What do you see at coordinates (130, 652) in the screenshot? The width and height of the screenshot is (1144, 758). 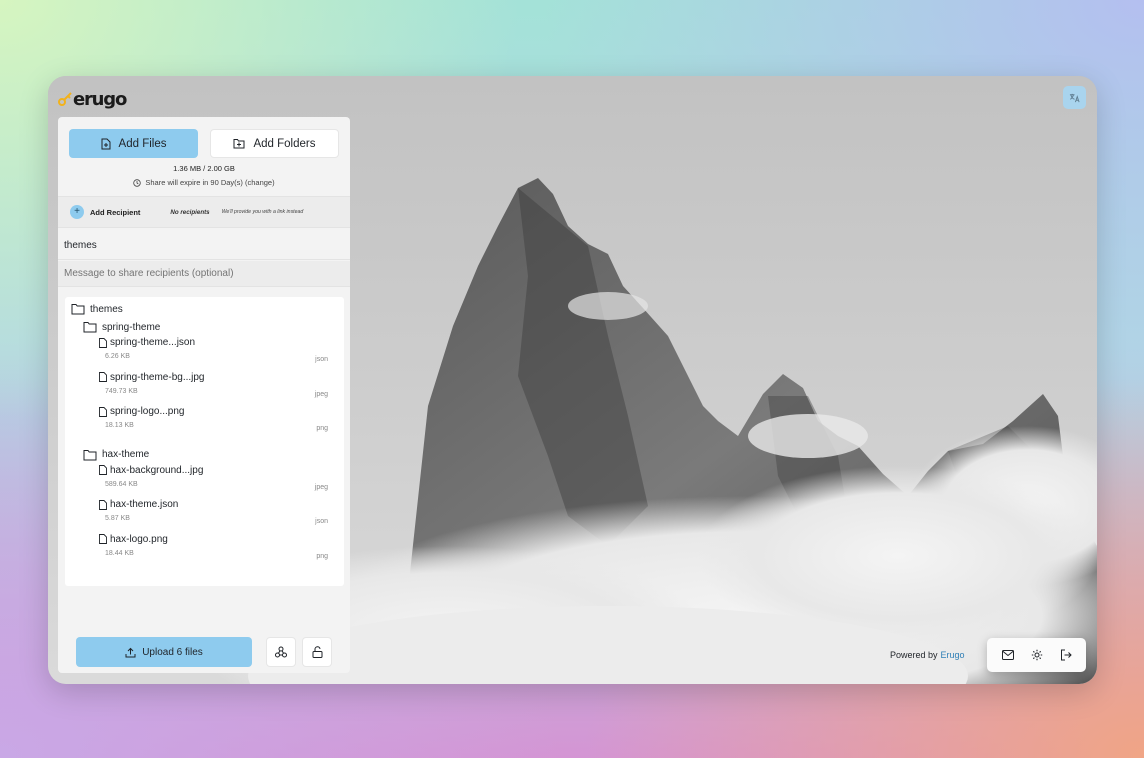 I see `upload-icon` at bounding box center [130, 652].